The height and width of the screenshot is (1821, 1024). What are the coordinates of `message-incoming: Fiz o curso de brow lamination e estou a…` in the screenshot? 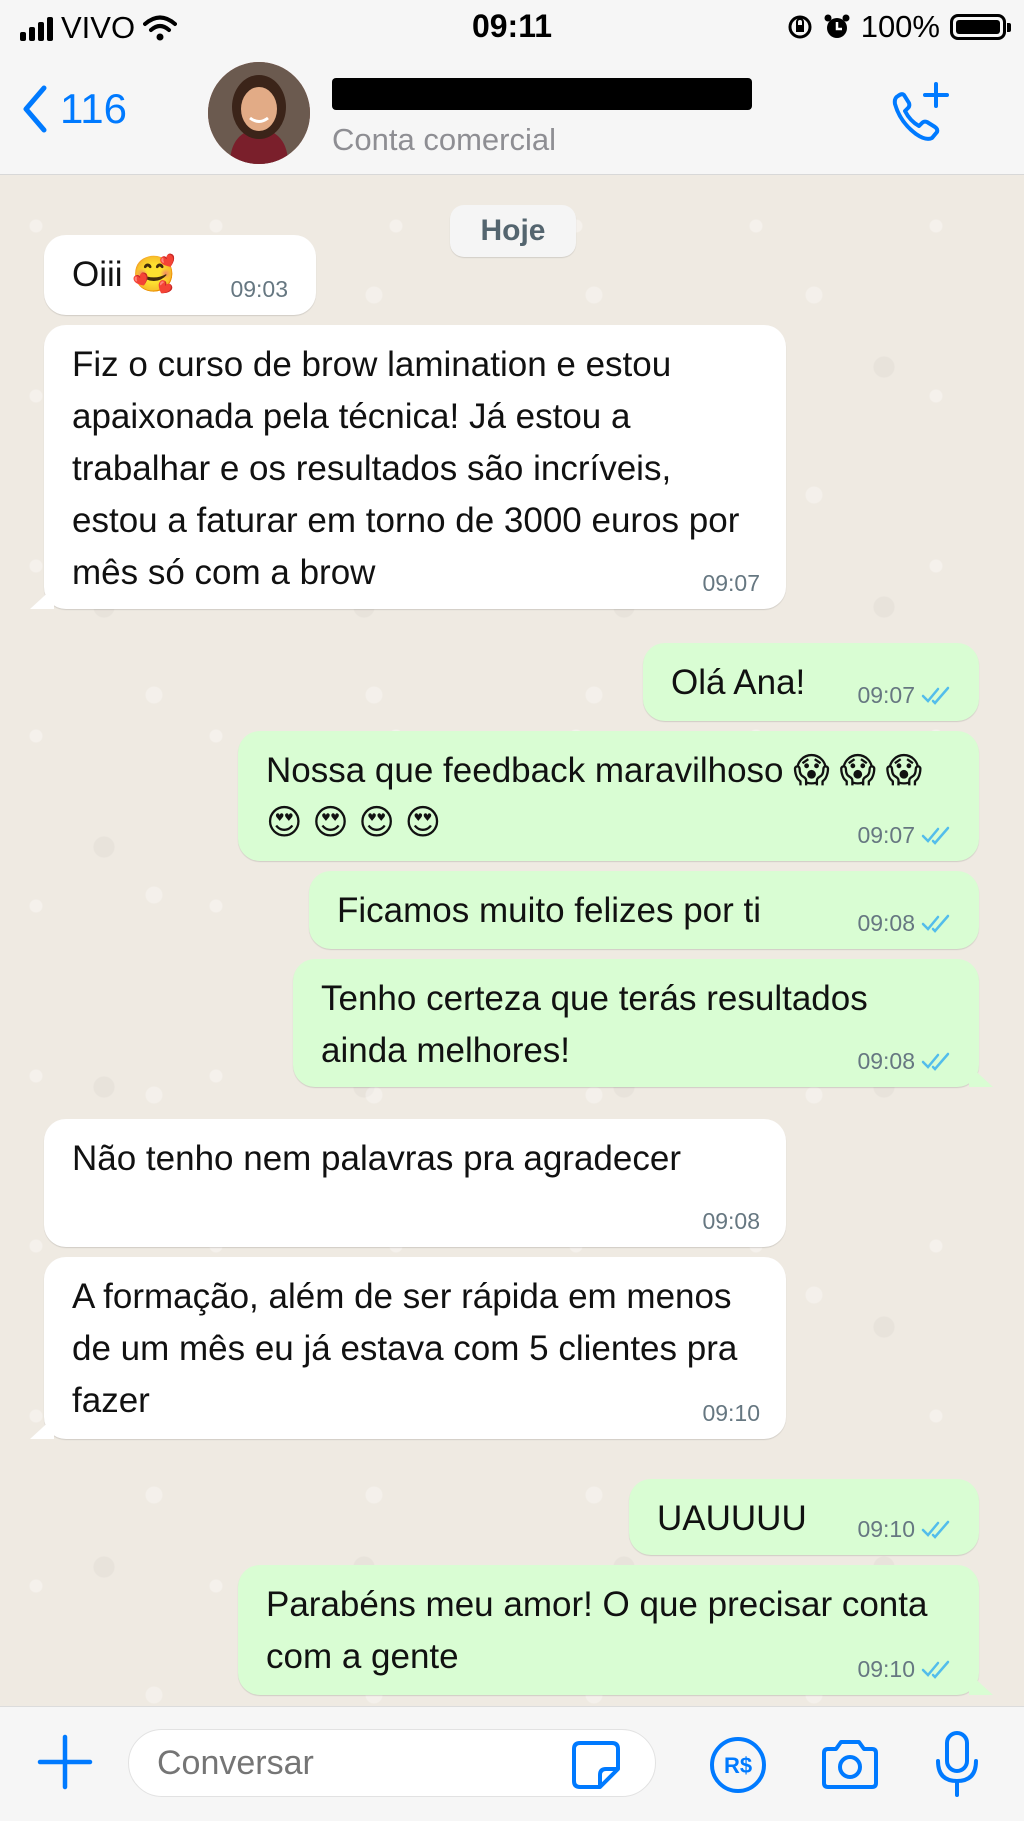 It's located at (408, 467).